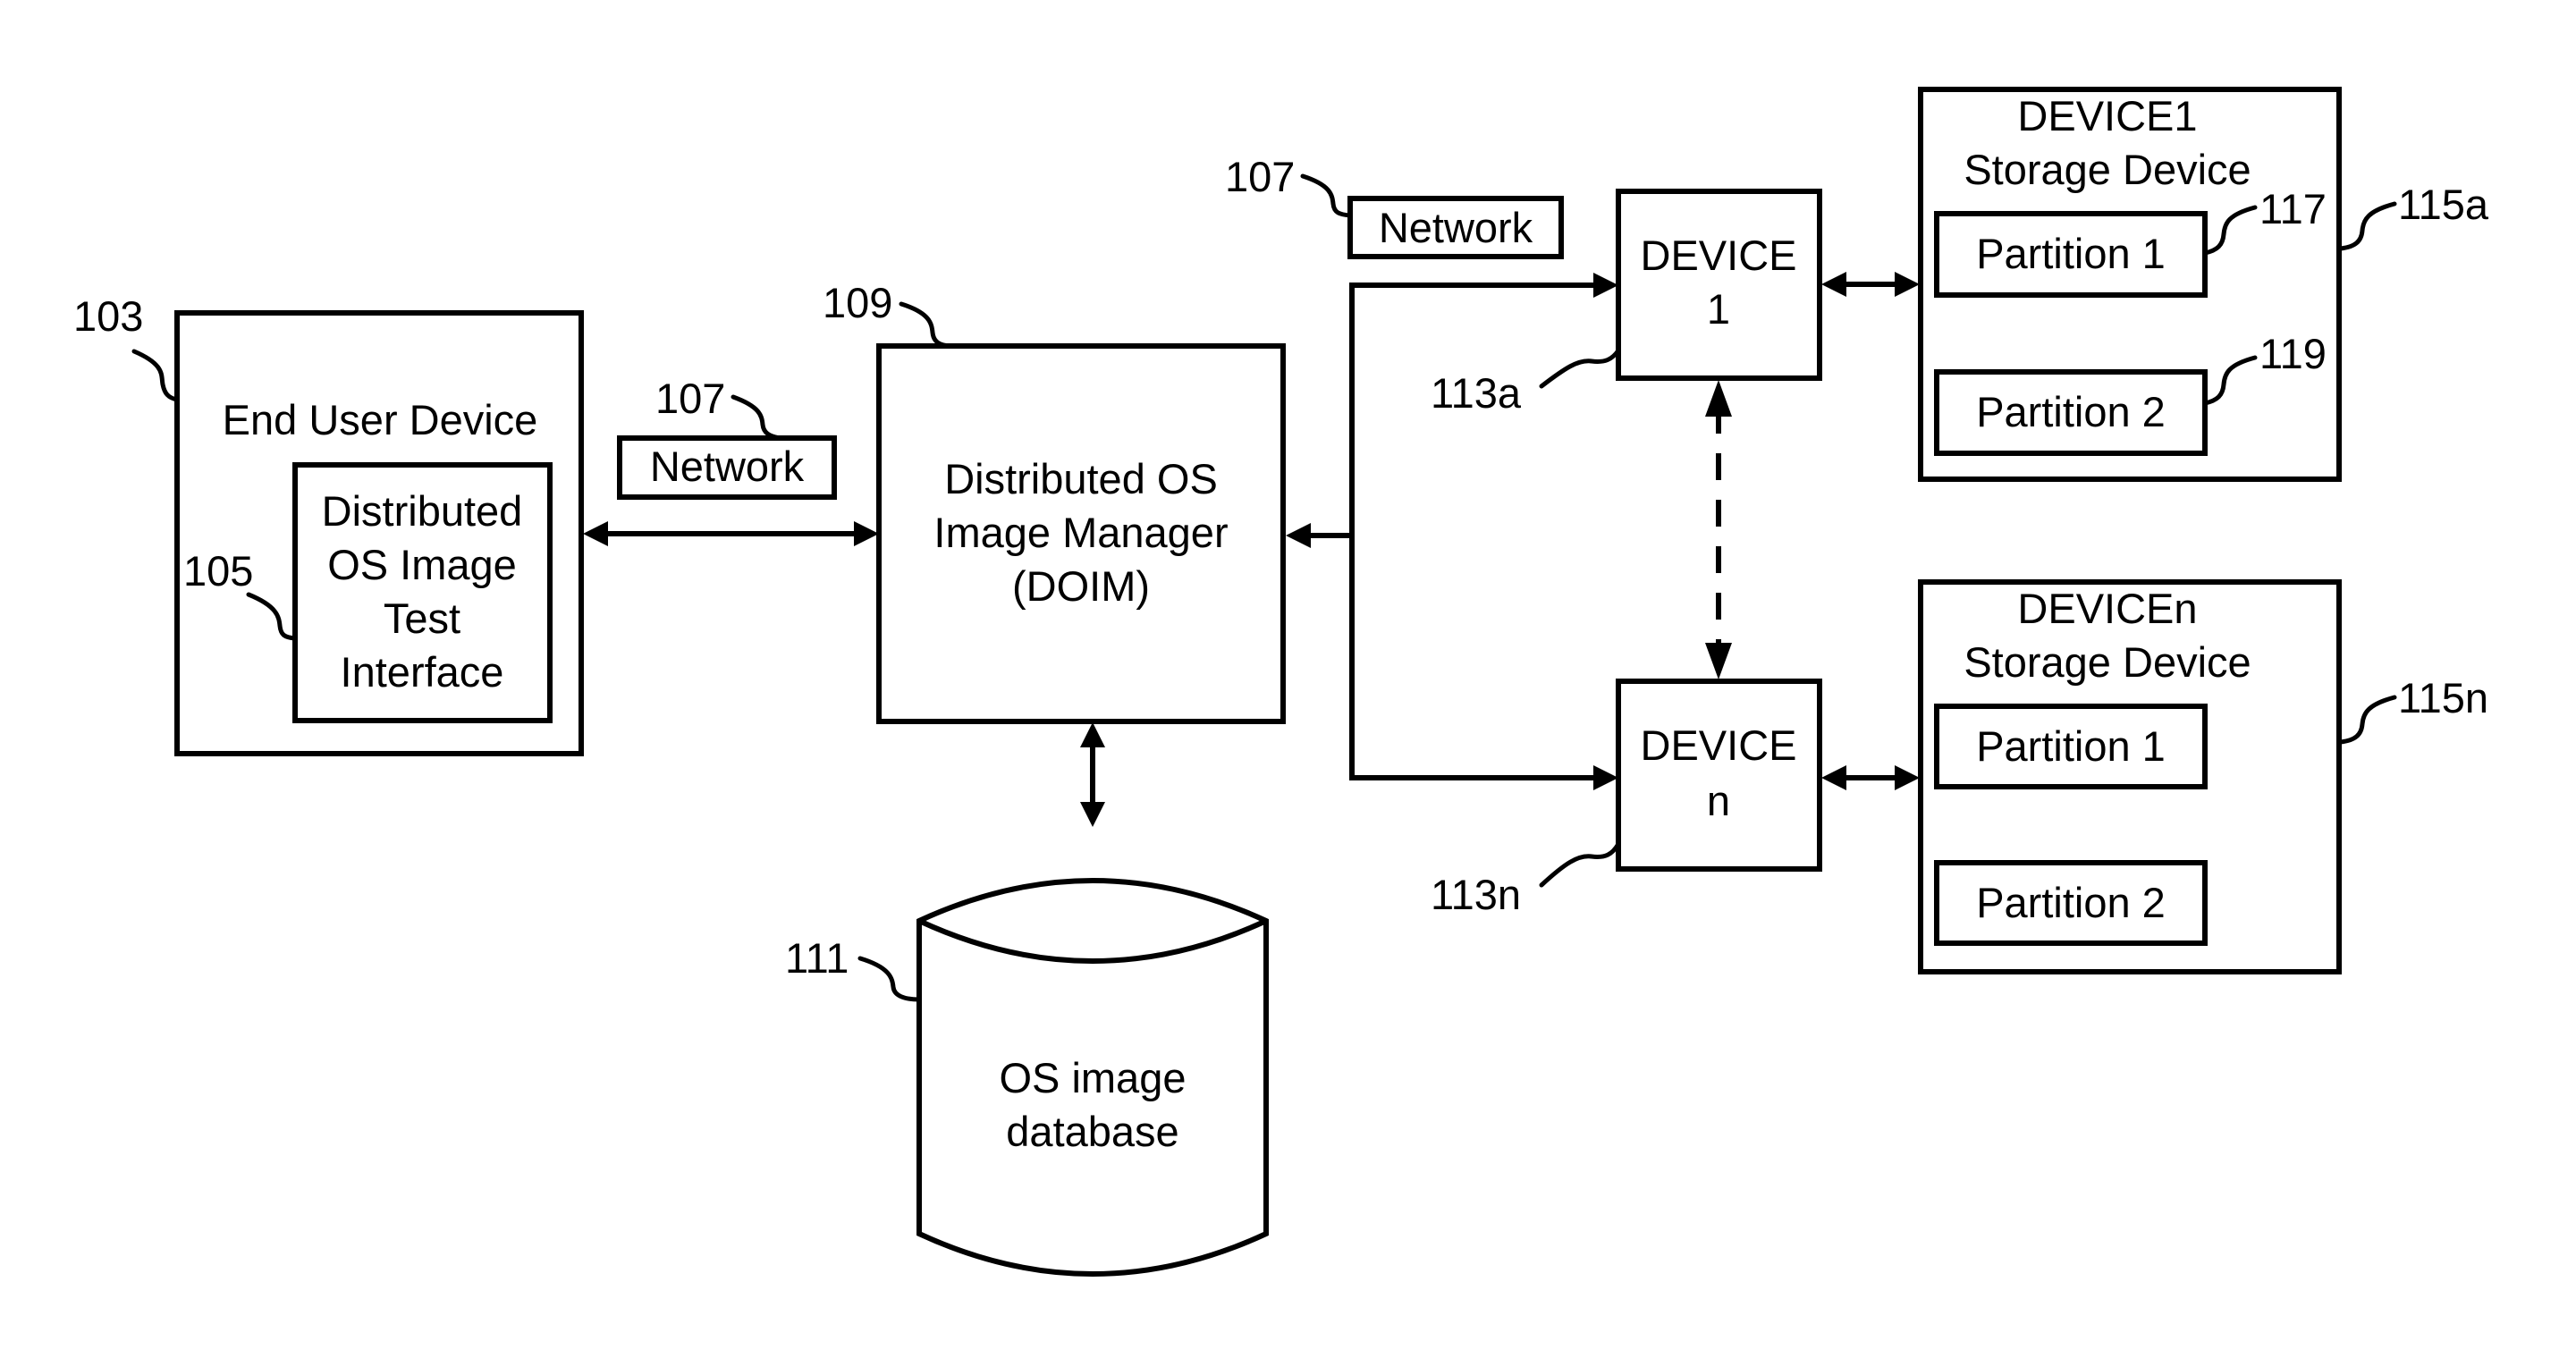  I want to click on storage-n-partition-2-label: Partition 2, so click(2071, 902).